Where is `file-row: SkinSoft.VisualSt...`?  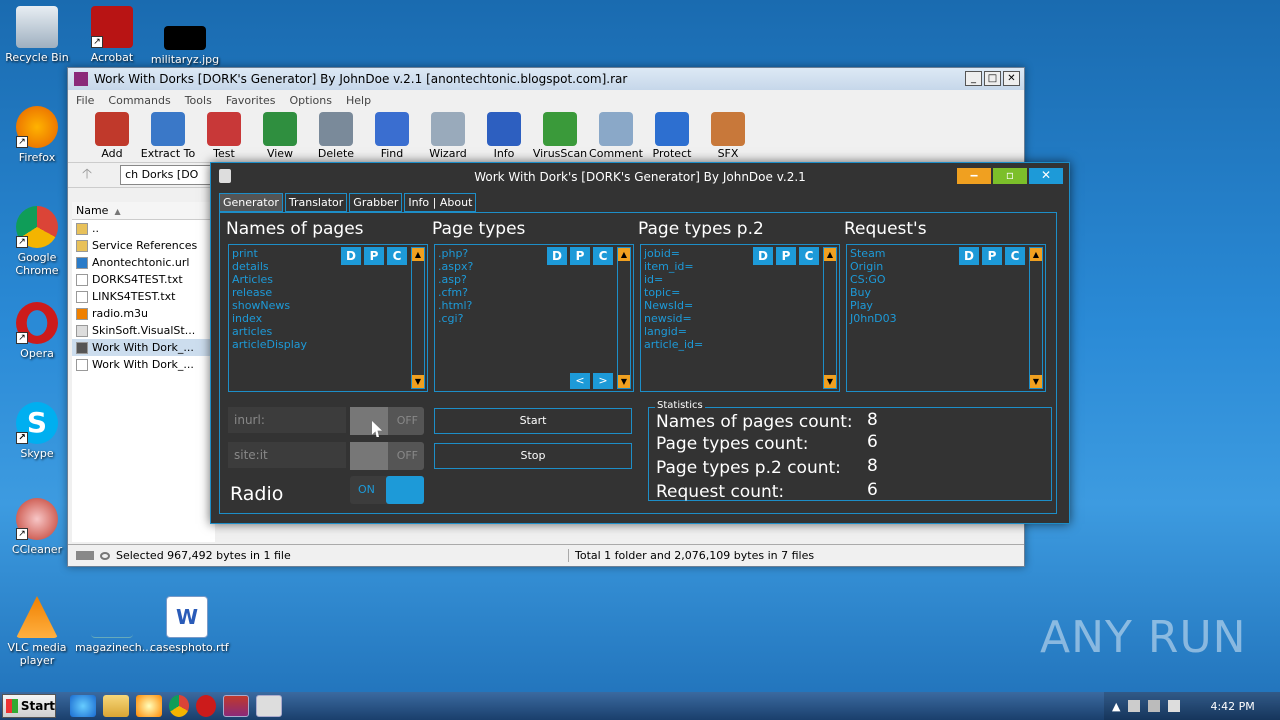 file-row: SkinSoft.VisualSt... is located at coordinates (143, 330).